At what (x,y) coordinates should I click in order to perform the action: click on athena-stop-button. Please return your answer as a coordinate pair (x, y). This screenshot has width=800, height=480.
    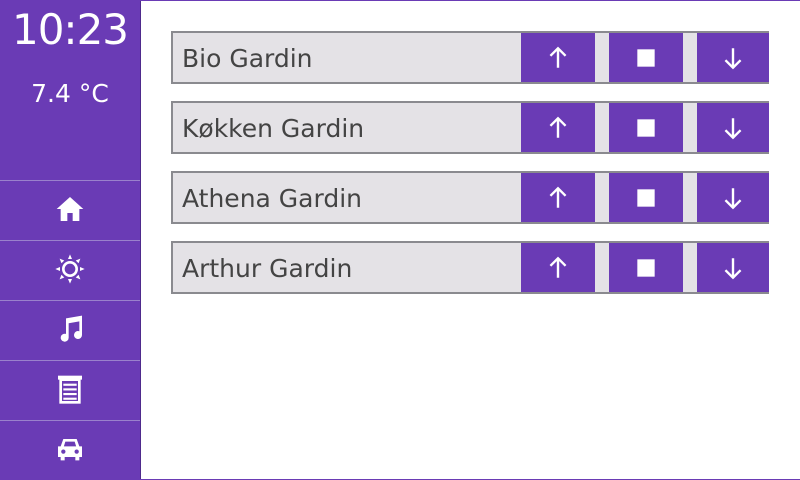
    Looking at the image, I should click on (646, 197).